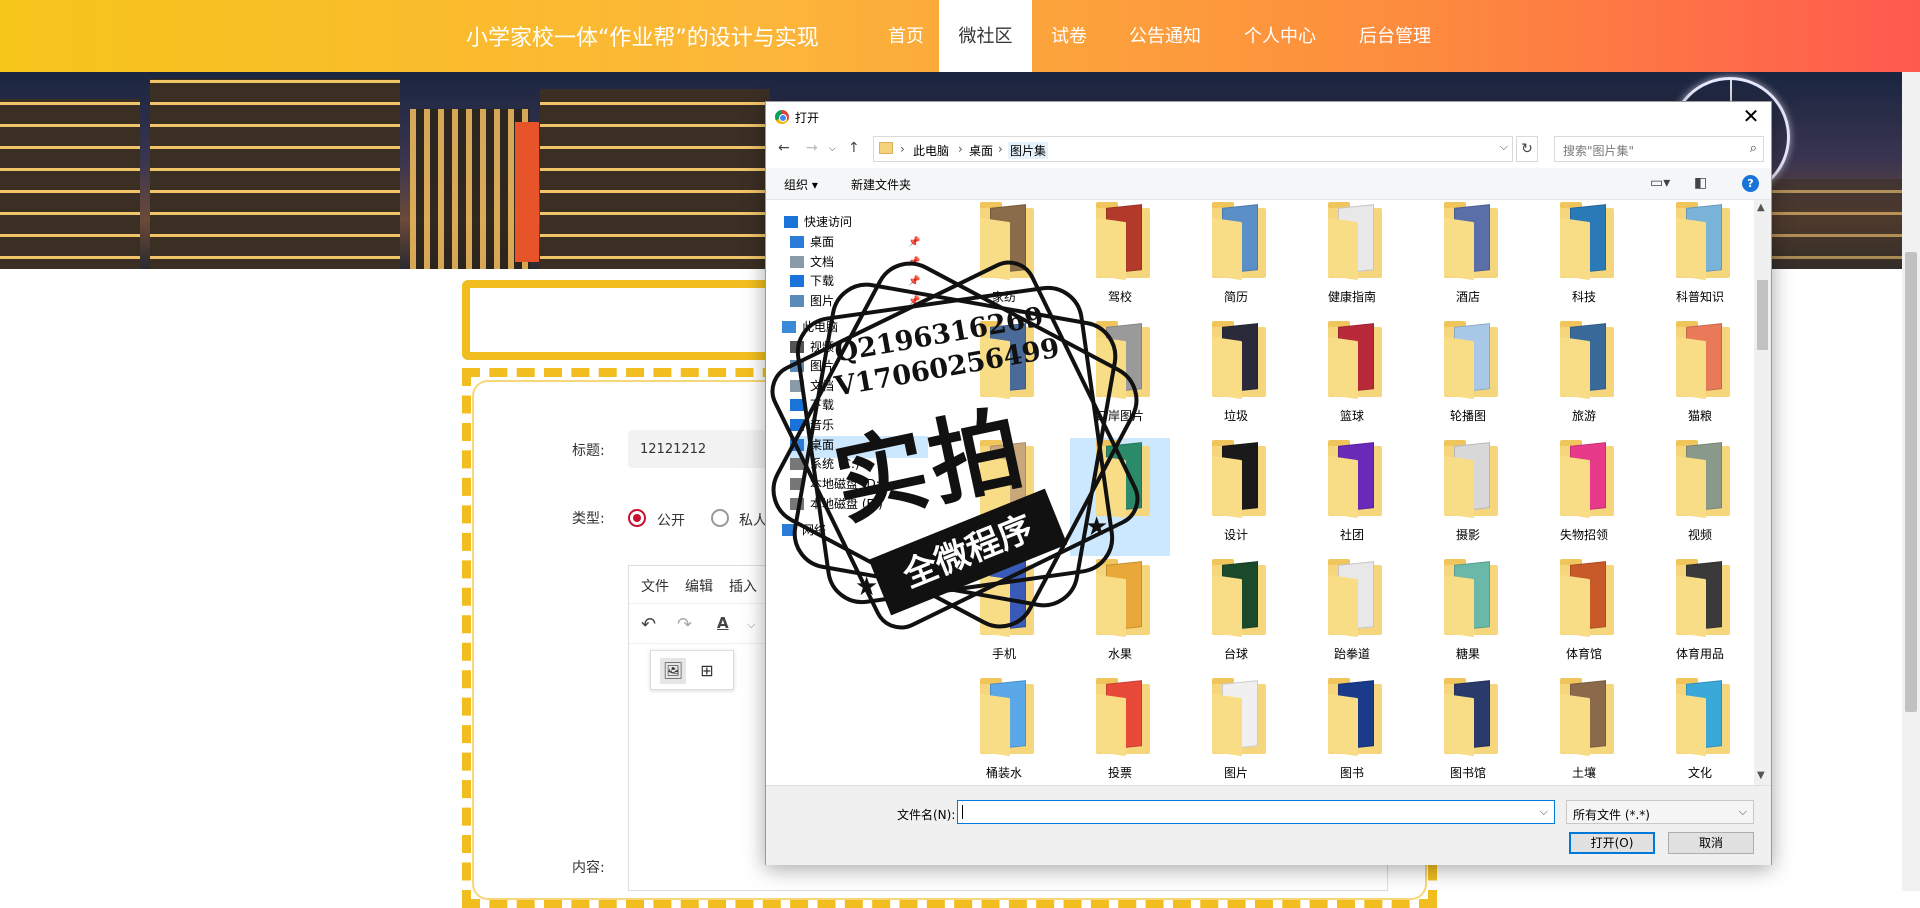 The height and width of the screenshot is (908, 1920). Describe the element at coordinates (1120, 616) in the screenshot. I see `folder-item: 水果` at that location.